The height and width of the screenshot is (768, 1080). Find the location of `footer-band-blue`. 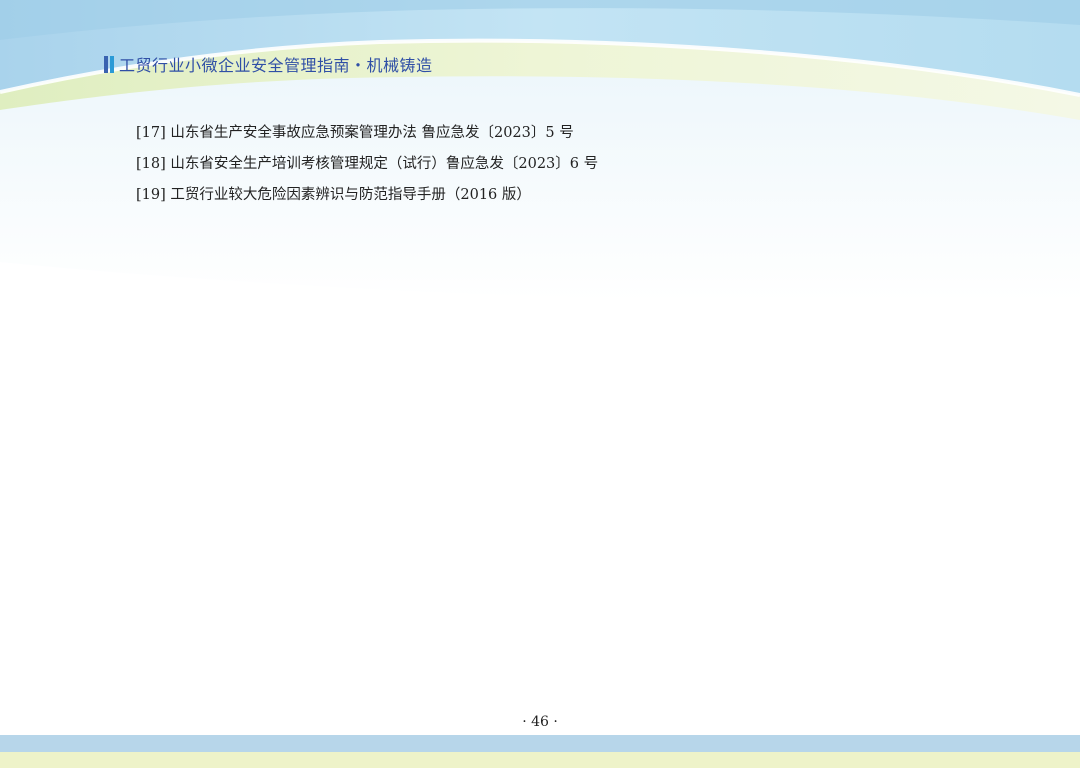

footer-band-blue is located at coordinates (540, 743).